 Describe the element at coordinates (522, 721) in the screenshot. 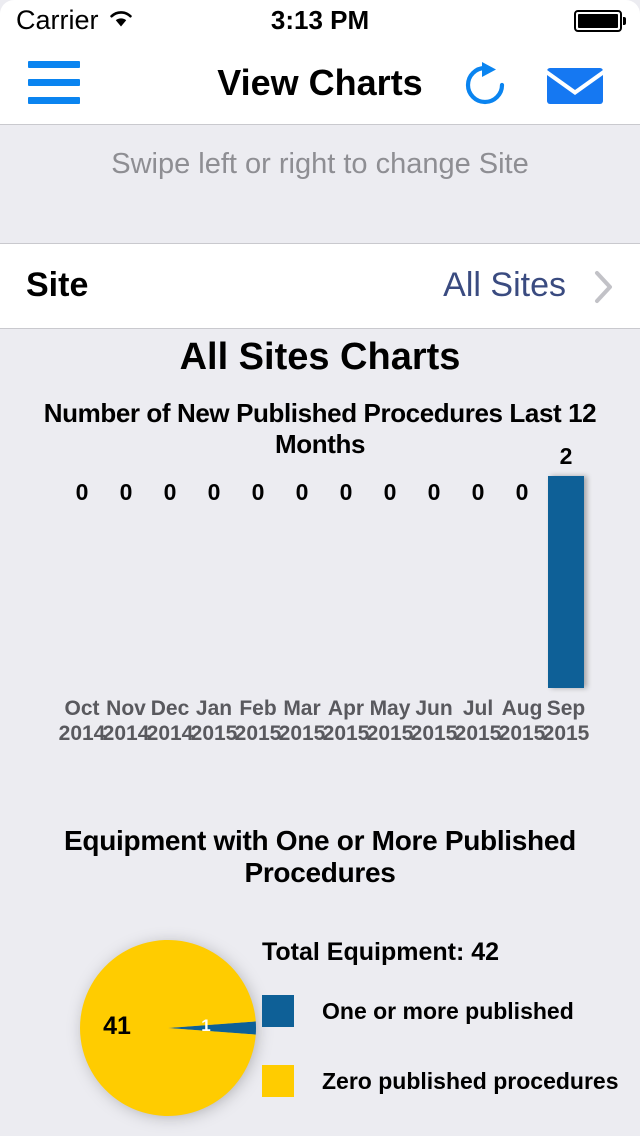

I see `bar-xlabel: Aug 2015` at that location.